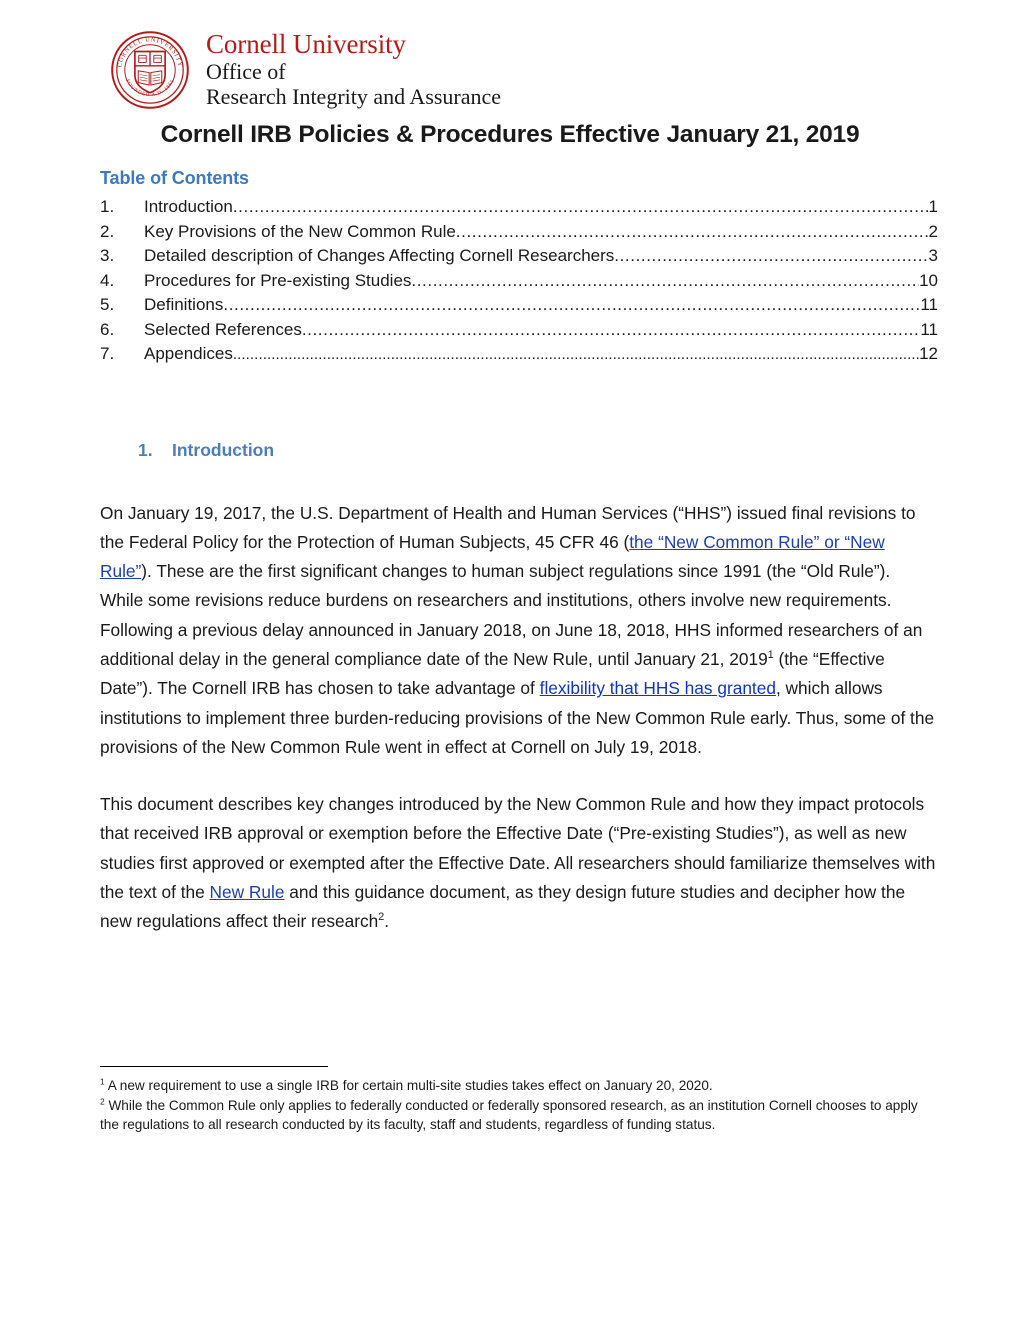  What do you see at coordinates (223, 449) in the screenshot?
I see `section-title: Introduction` at bounding box center [223, 449].